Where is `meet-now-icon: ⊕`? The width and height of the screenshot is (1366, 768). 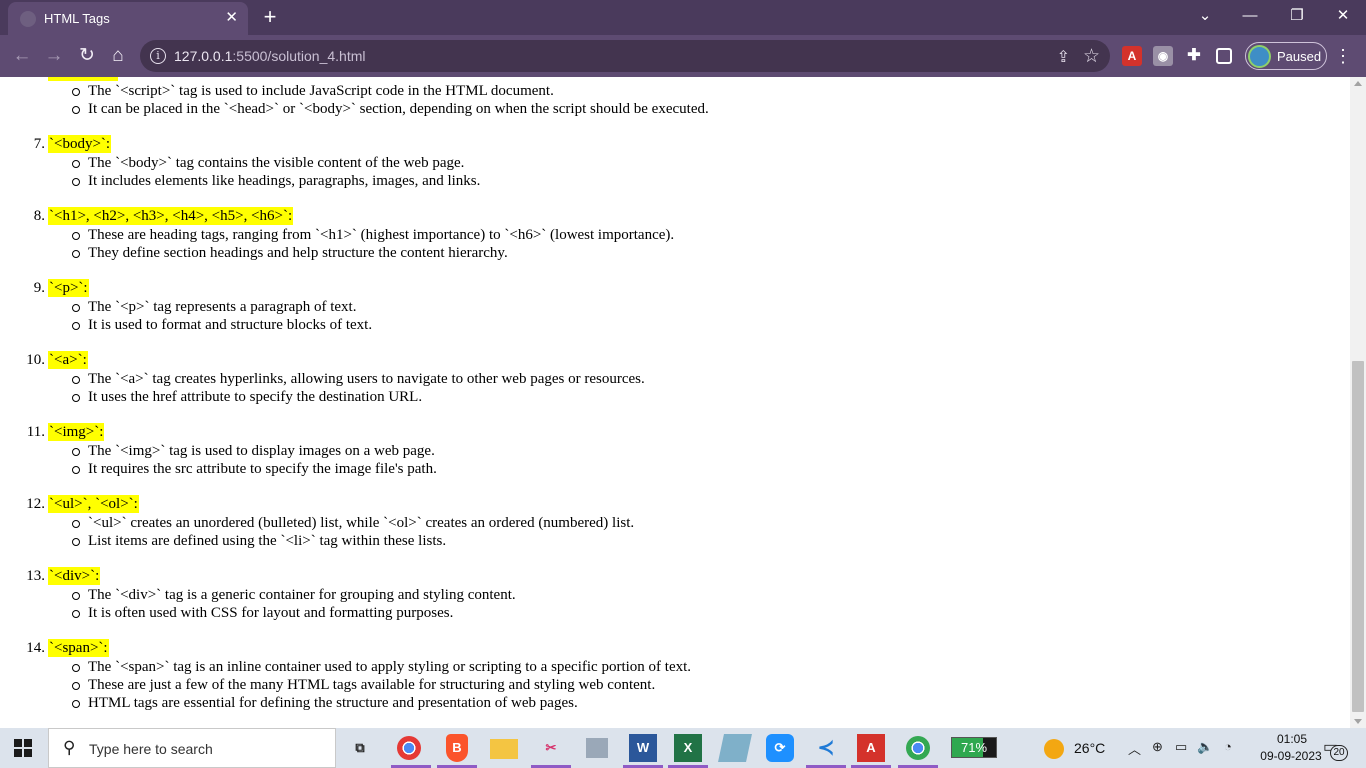 meet-now-icon: ⊕ is located at coordinates (1157, 747).